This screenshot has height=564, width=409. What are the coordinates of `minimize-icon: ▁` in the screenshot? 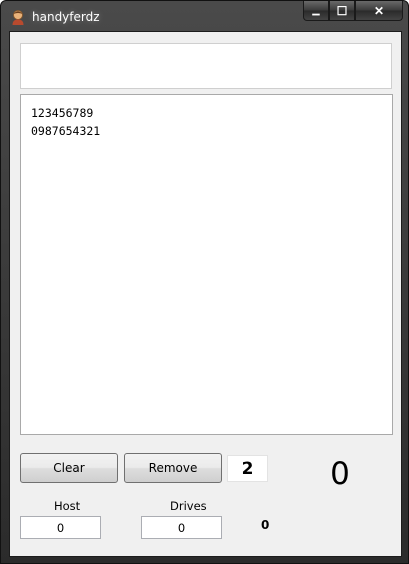 It's located at (316, 10).